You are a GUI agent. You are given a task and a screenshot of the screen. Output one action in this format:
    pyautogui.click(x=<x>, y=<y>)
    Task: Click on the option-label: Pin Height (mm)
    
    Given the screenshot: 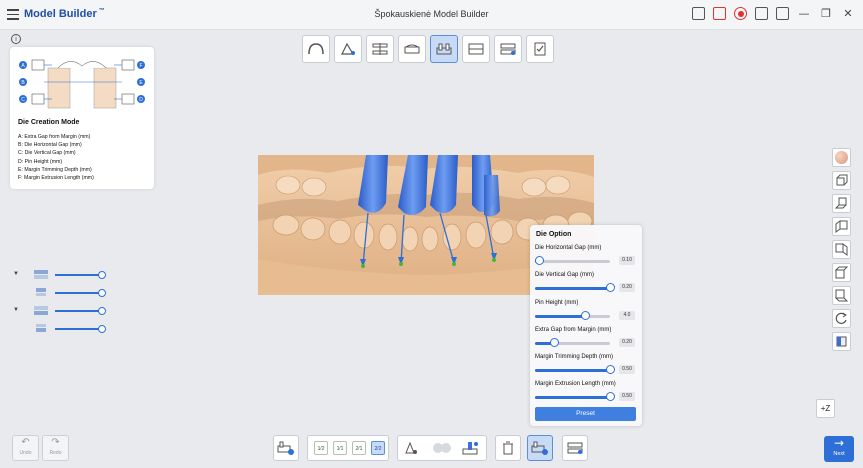 What is the action you would take?
    pyautogui.click(x=557, y=303)
    